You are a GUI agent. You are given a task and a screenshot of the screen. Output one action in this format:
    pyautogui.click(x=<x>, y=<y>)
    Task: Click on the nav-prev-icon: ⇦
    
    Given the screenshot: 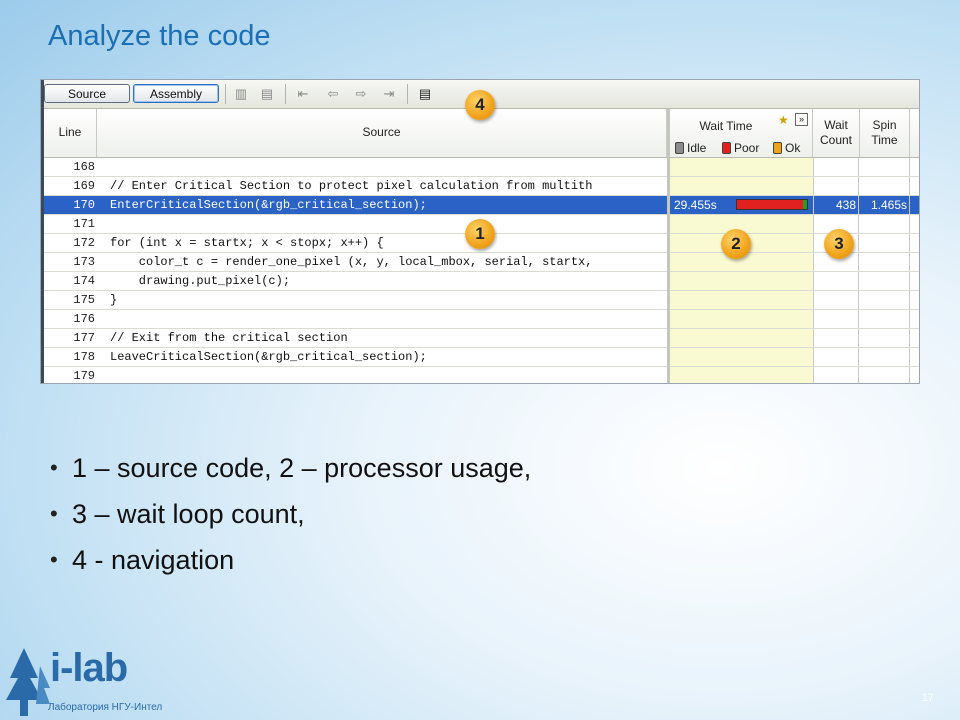 What is the action you would take?
    pyautogui.click(x=333, y=93)
    